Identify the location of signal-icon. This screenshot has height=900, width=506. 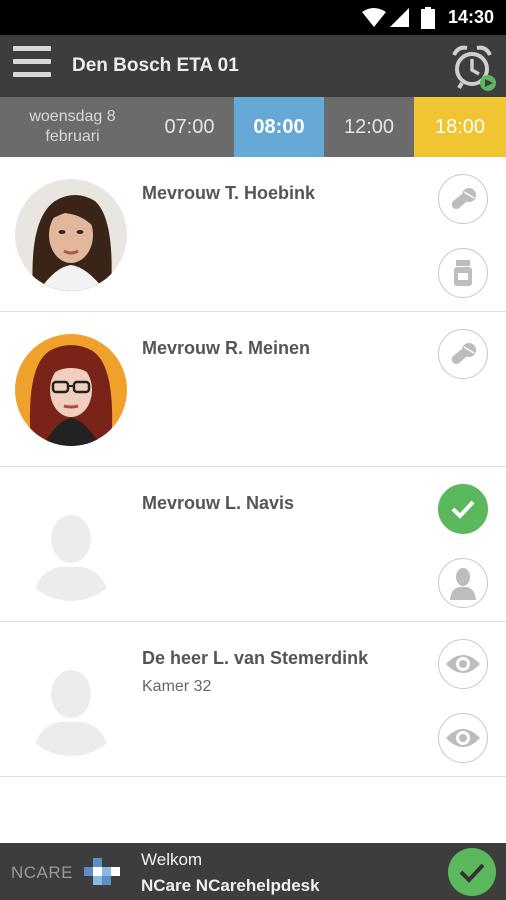
(399, 17).